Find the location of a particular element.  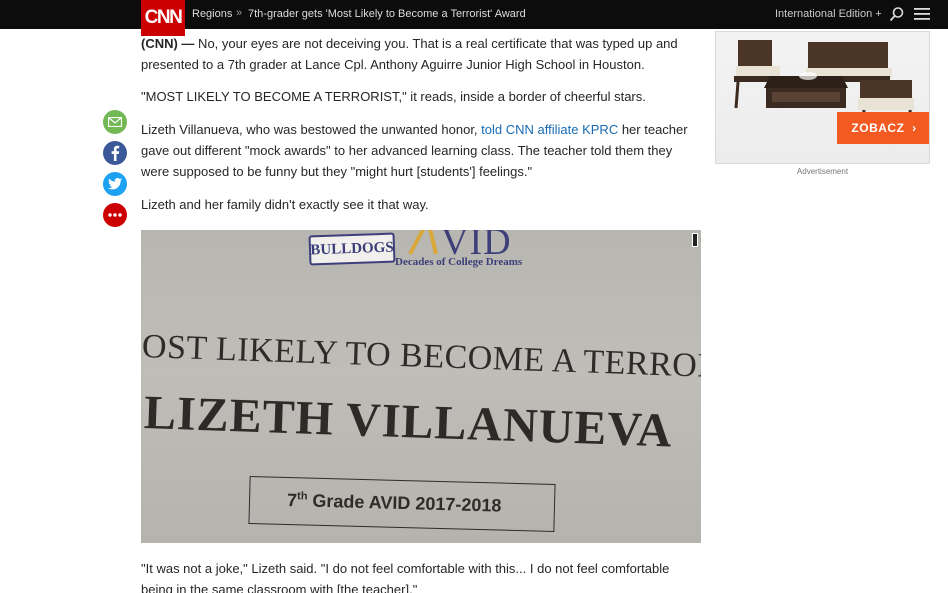

advertisement-banner: ZOBACZ › is located at coordinates (822, 97).